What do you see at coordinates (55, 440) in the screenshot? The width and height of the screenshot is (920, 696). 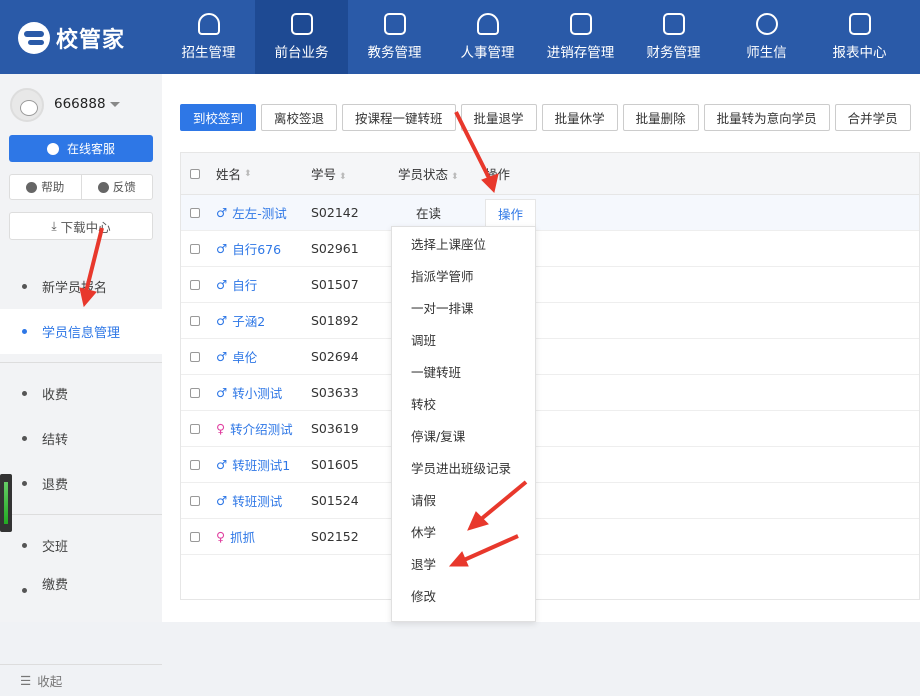 I see `sidebar-item-label: 结转` at bounding box center [55, 440].